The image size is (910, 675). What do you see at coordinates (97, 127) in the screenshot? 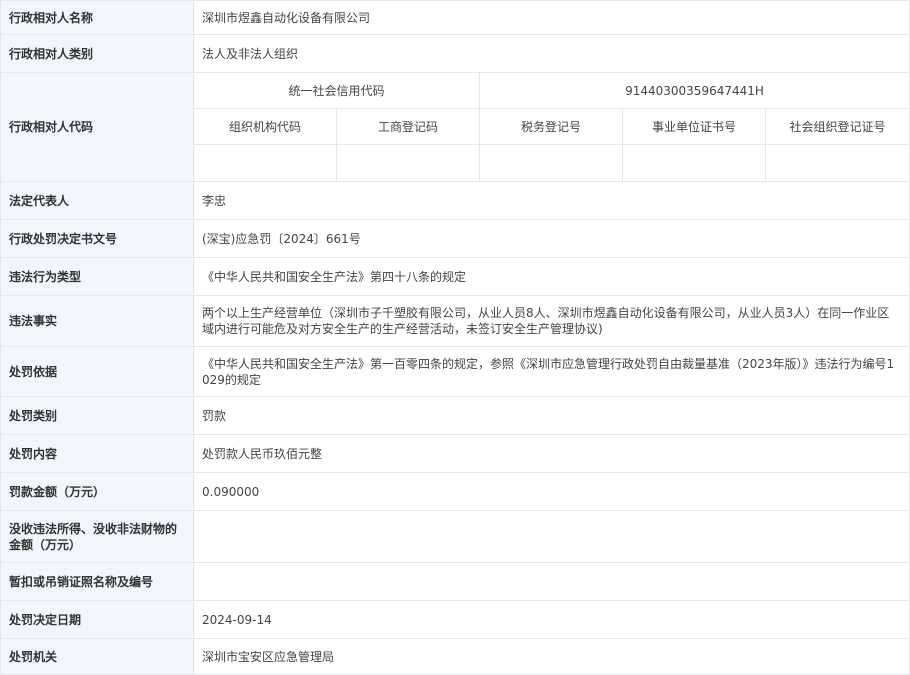
I see `label-party-code: 行政相对人代码` at bounding box center [97, 127].